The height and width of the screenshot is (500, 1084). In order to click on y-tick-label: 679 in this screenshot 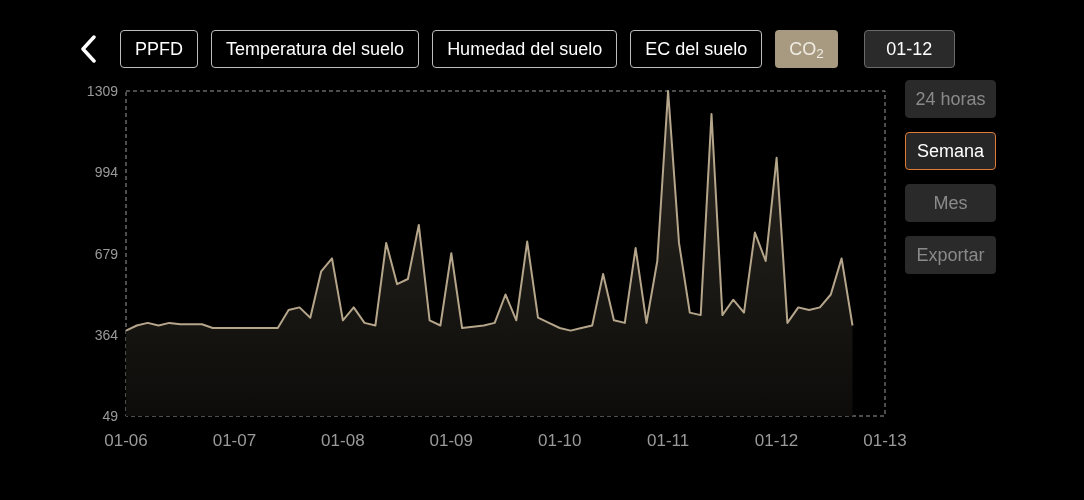, I will do `click(106, 253)`.